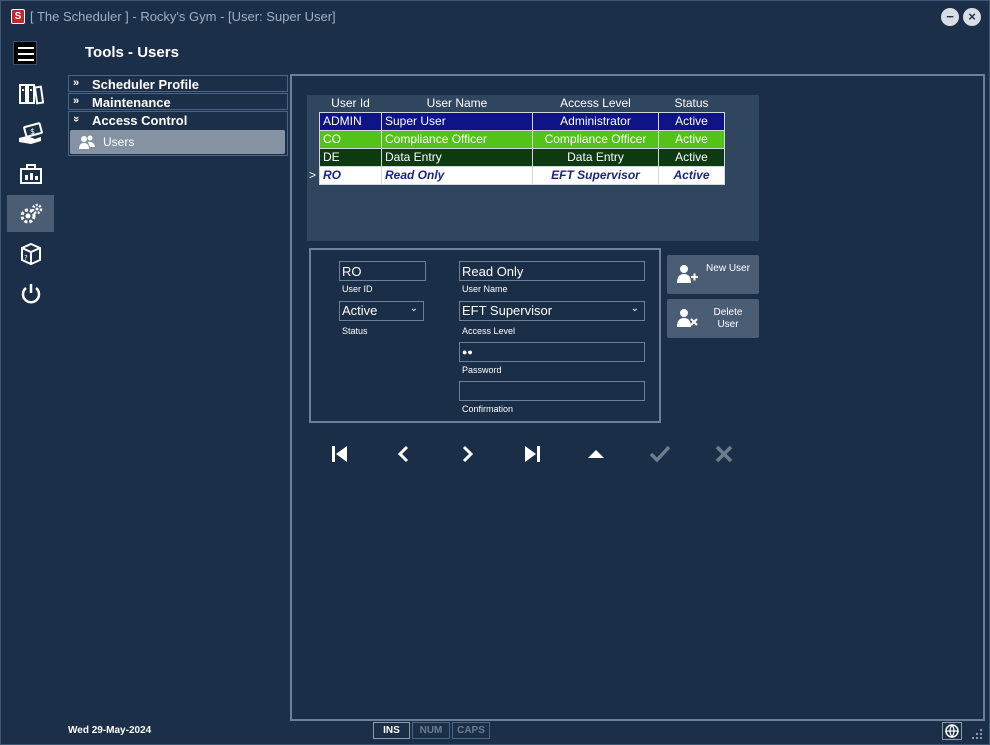 This screenshot has width=990, height=745. I want to click on collapse-chevron-icon: », so click(76, 119).